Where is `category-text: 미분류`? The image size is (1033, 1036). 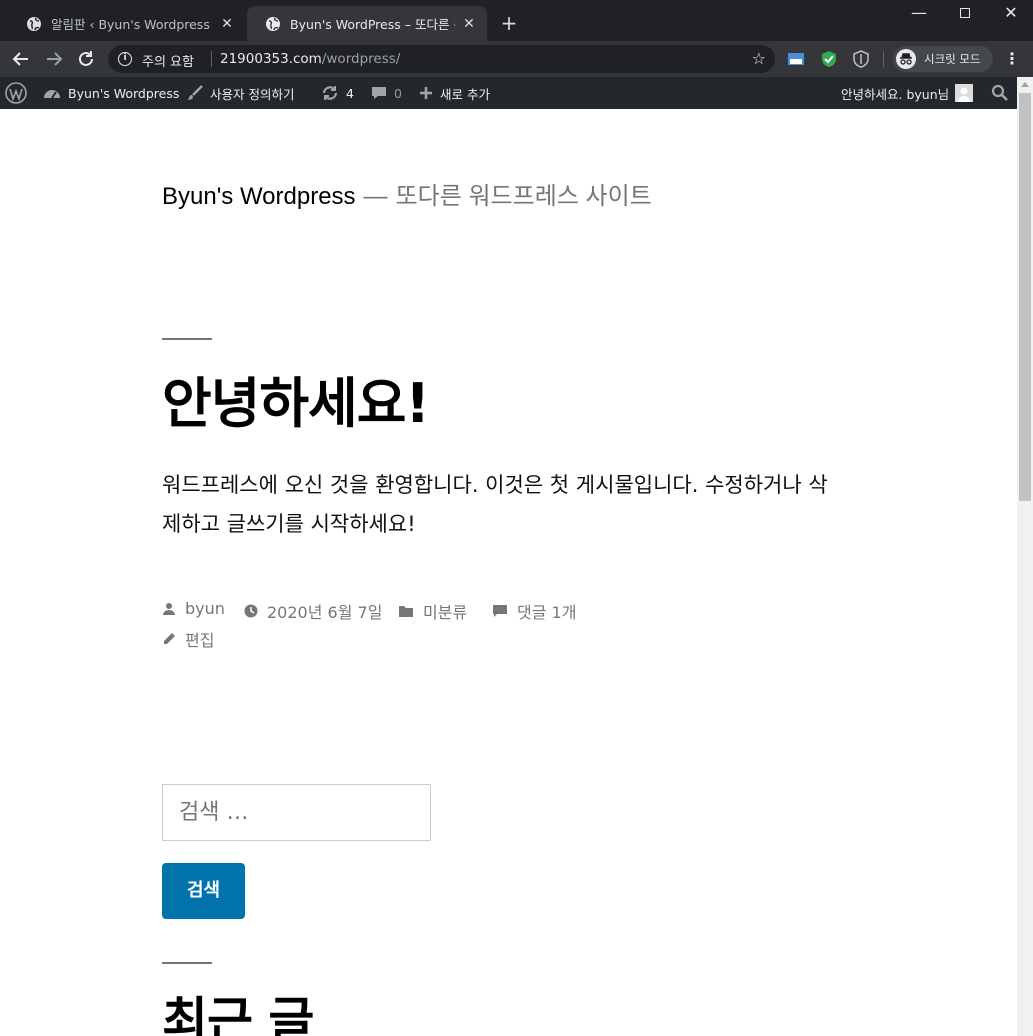 category-text: 미분류 is located at coordinates (445, 612).